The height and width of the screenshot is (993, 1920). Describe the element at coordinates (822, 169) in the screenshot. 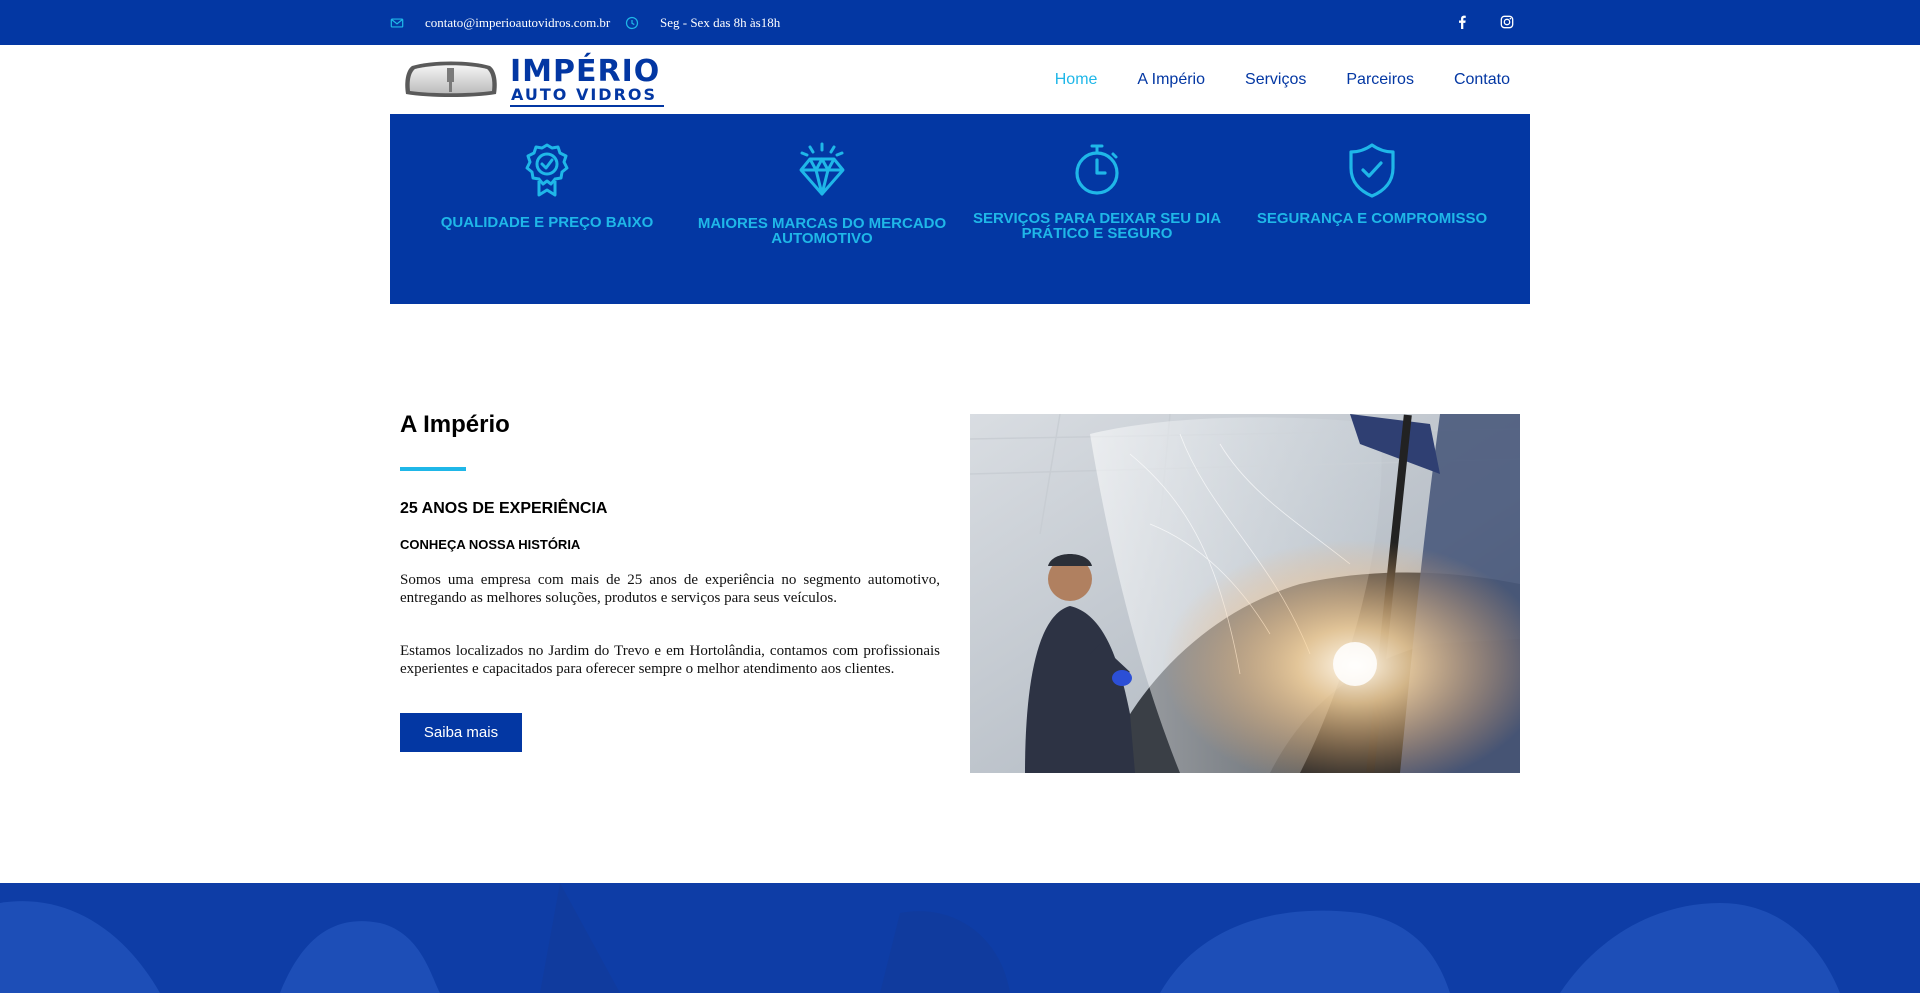

I see `diamond-icon` at that location.